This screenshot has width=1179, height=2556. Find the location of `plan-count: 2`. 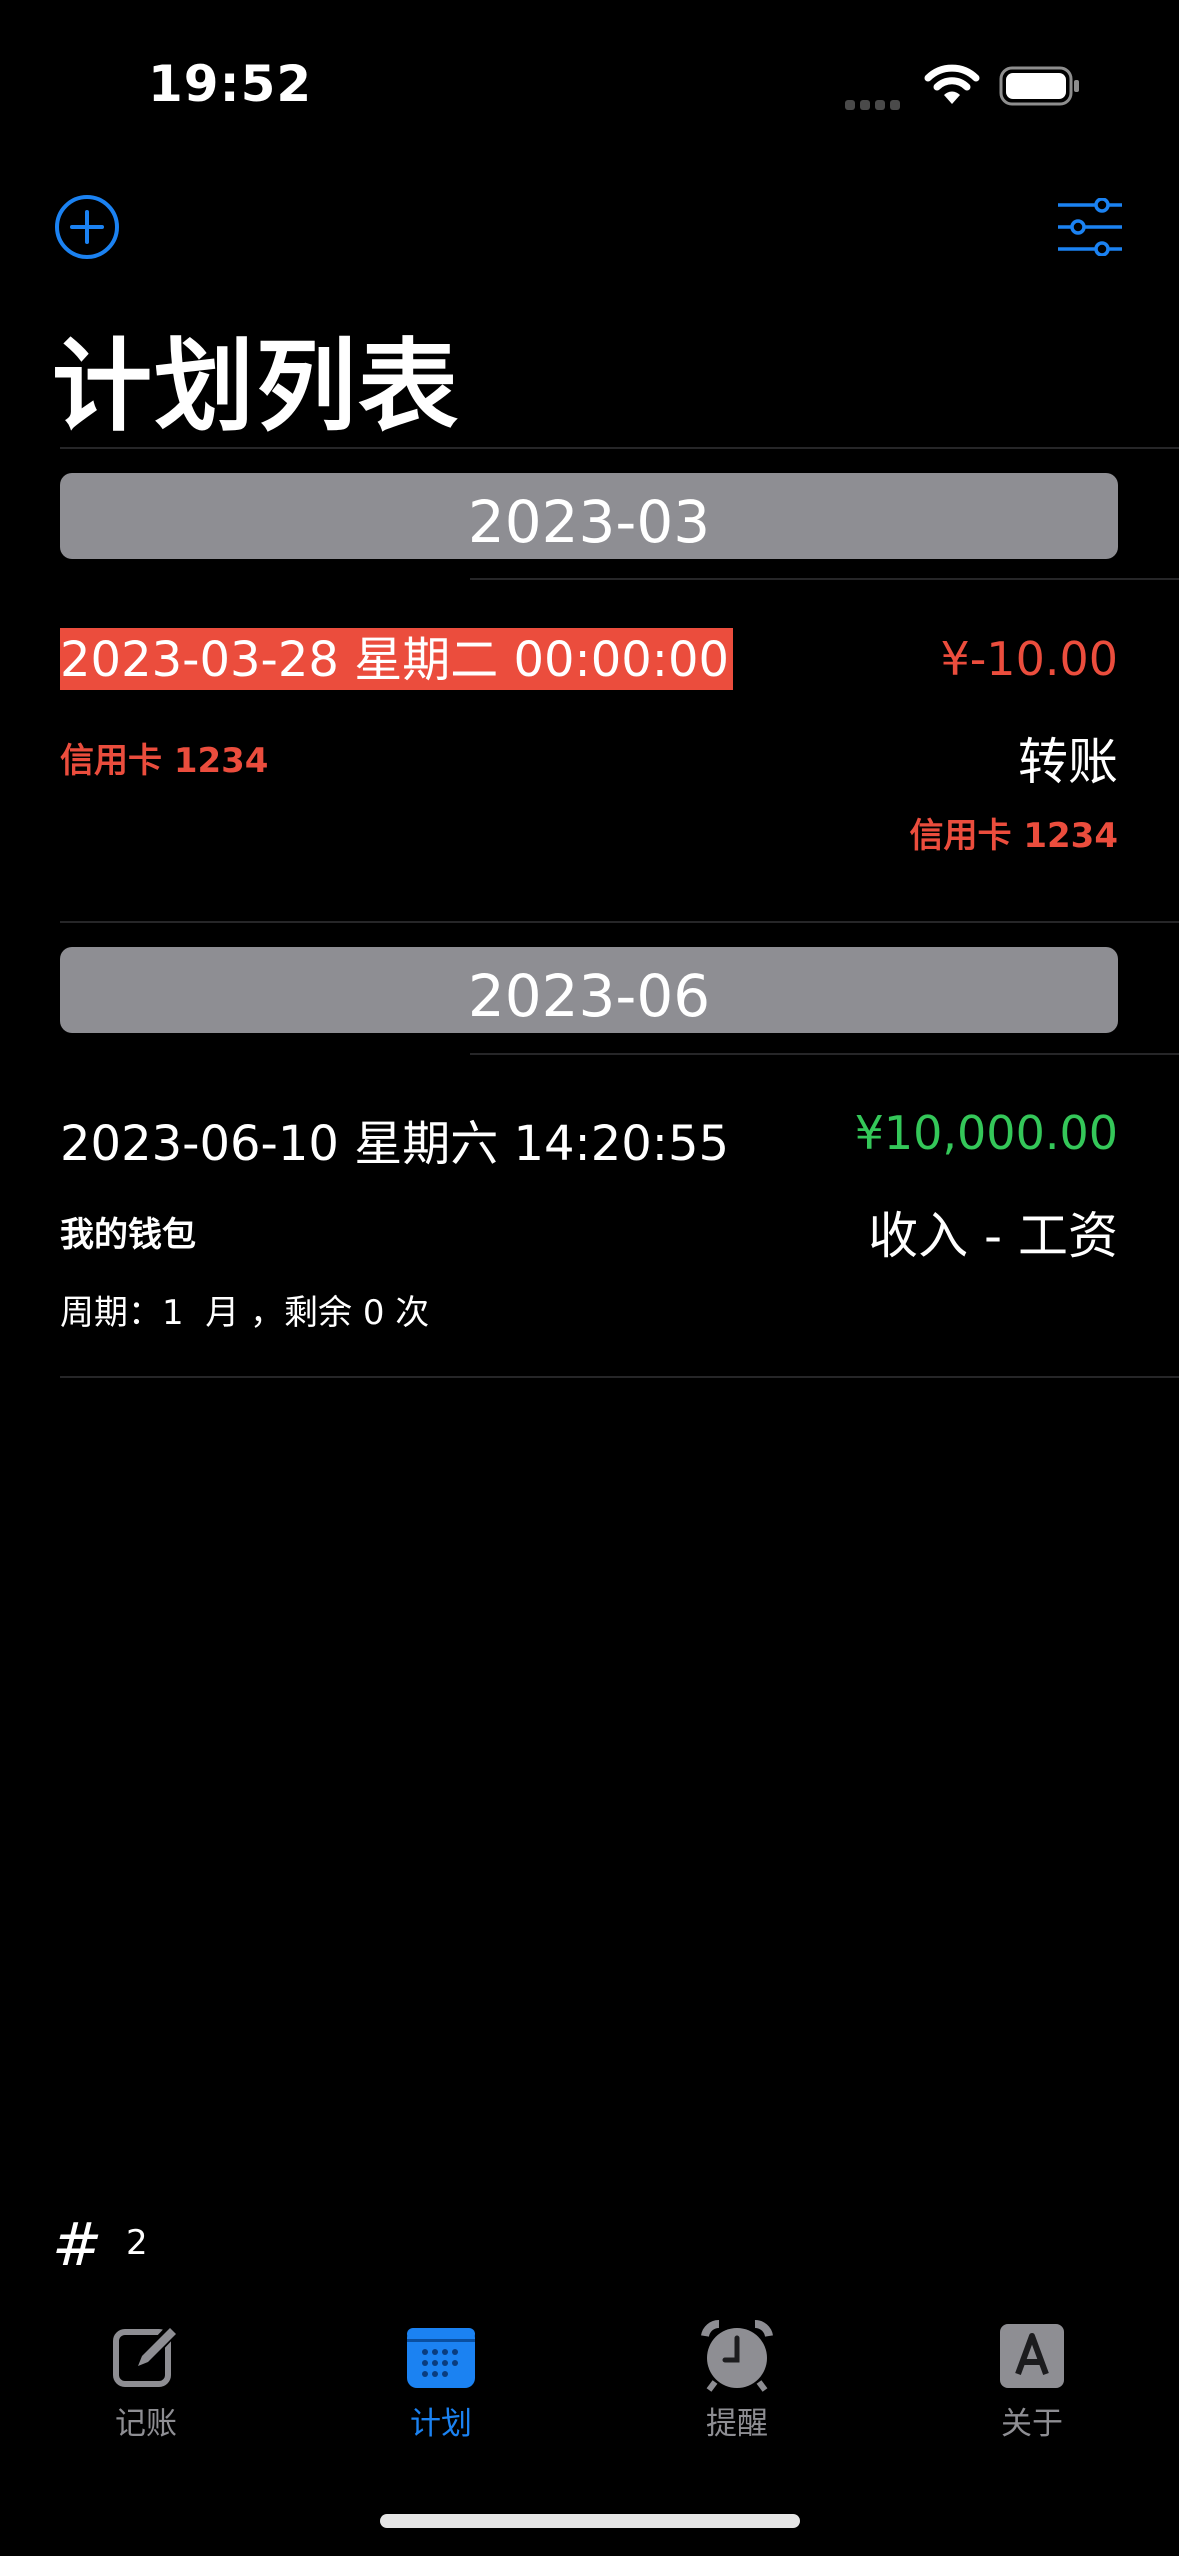

plan-count: 2 is located at coordinates (137, 2243).